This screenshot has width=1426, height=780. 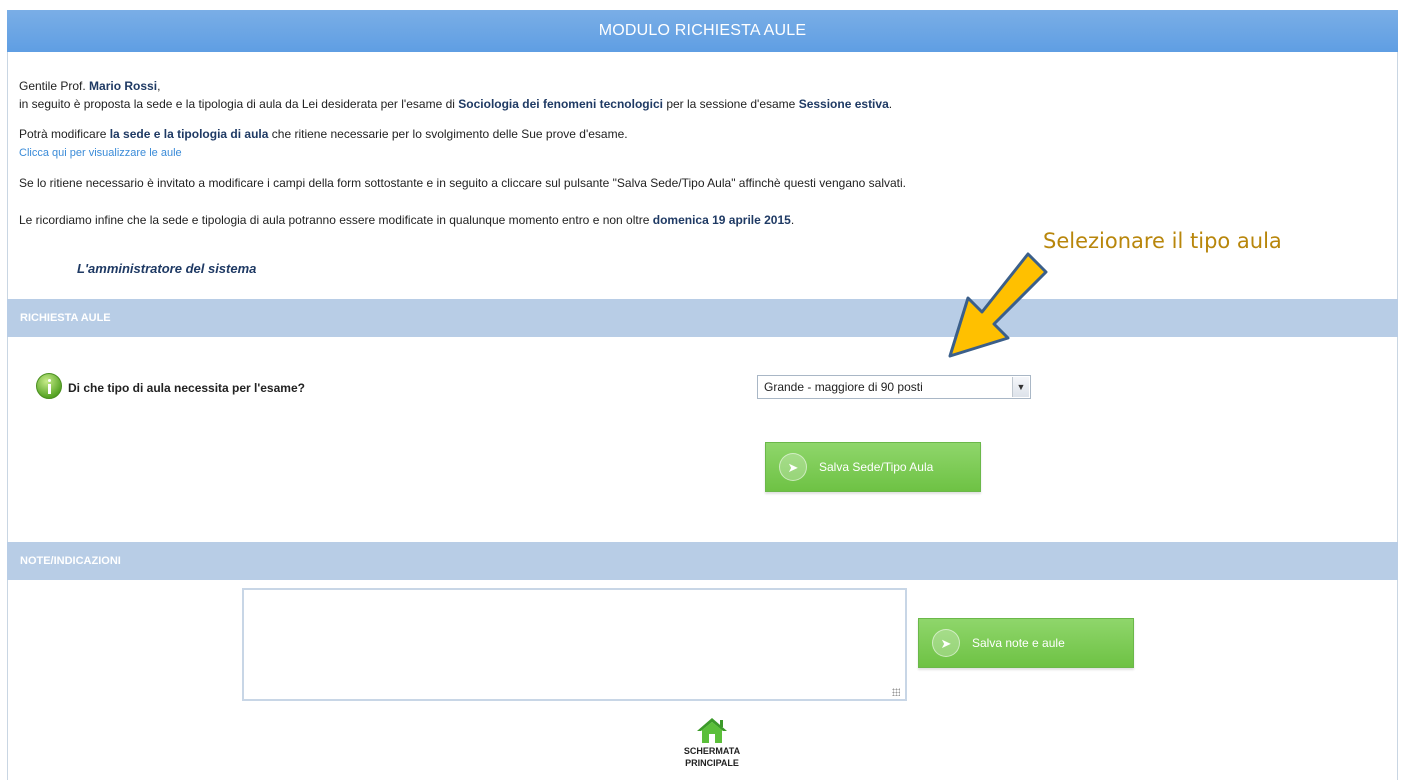 I want to click on annotation-text: Selezionare il tipo aula, so click(x=1162, y=241).